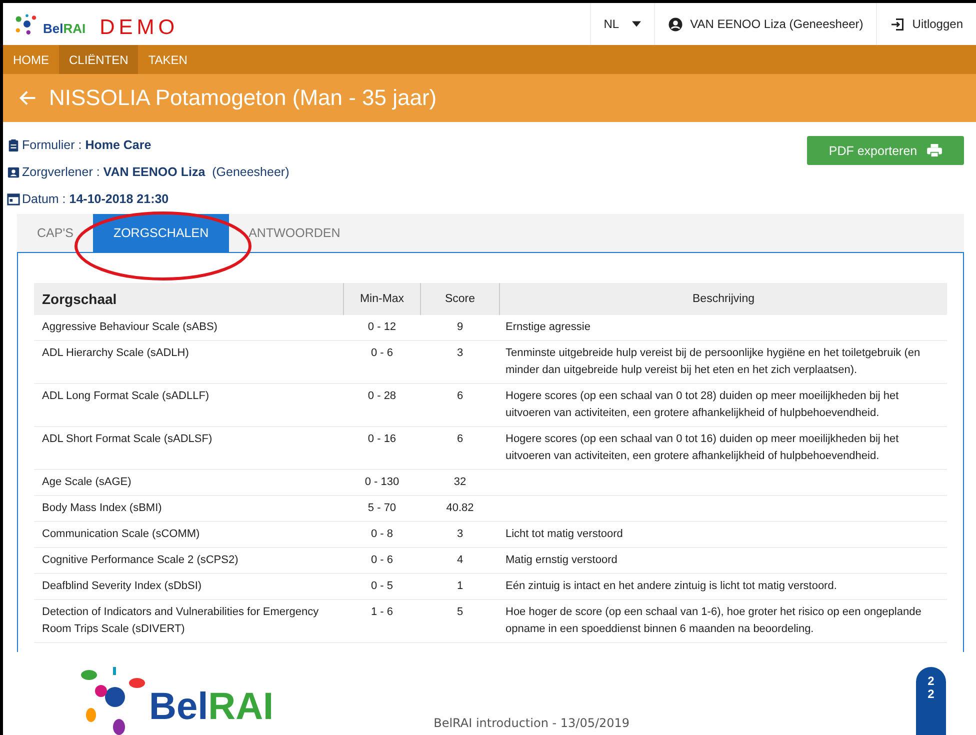 Image resolution: width=976 pixels, height=735 pixels. Describe the element at coordinates (381, 612) in the screenshot. I see `table-cell: 1 - 6` at that location.